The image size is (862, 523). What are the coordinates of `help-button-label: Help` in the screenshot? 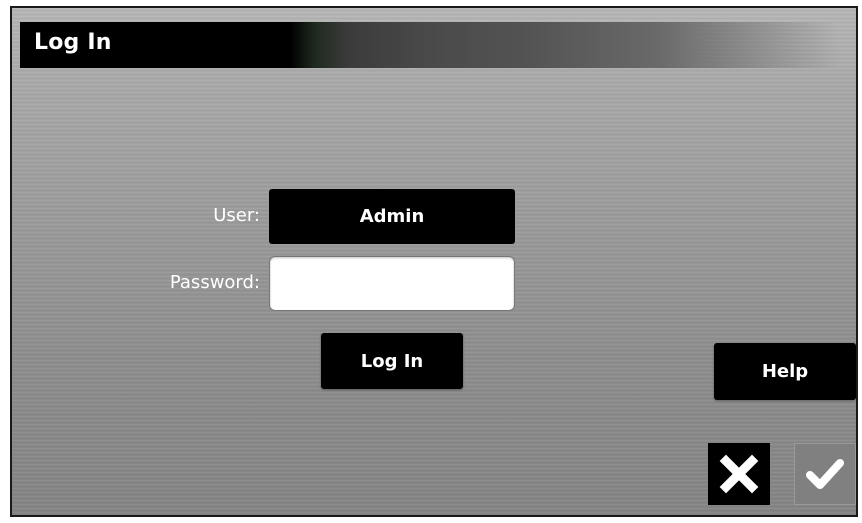 It's located at (785, 371).